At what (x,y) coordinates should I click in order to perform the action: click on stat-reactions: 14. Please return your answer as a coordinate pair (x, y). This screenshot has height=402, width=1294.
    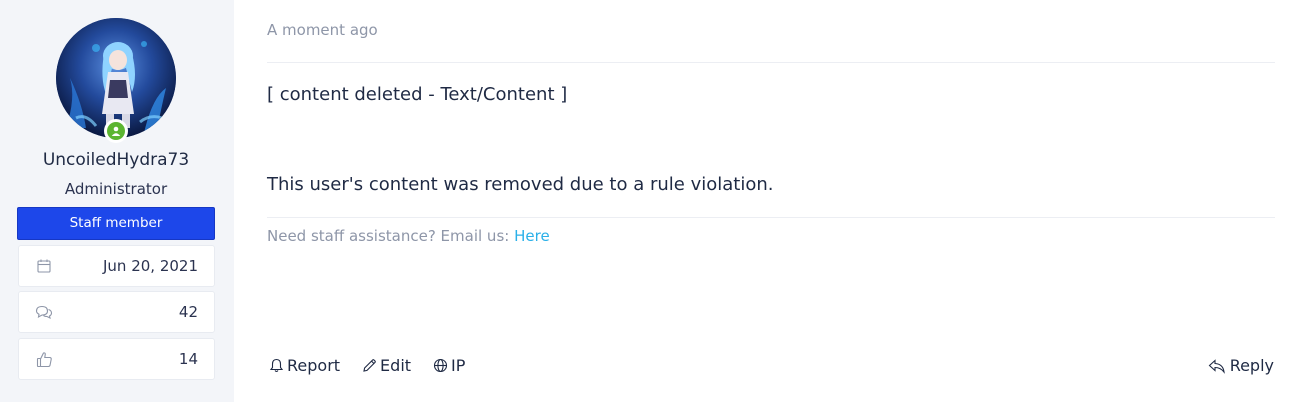
    Looking at the image, I should click on (116, 359).